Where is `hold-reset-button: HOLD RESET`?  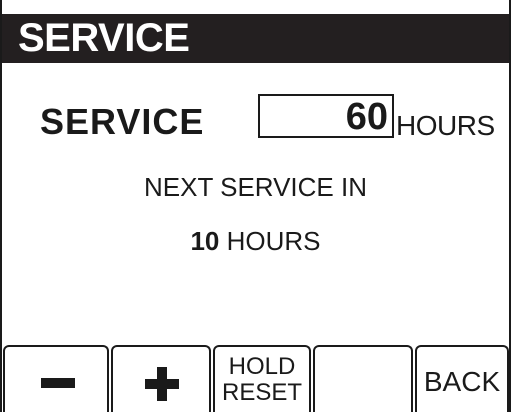
hold-reset-button: HOLD RESET is located at coordinates (262, 378).